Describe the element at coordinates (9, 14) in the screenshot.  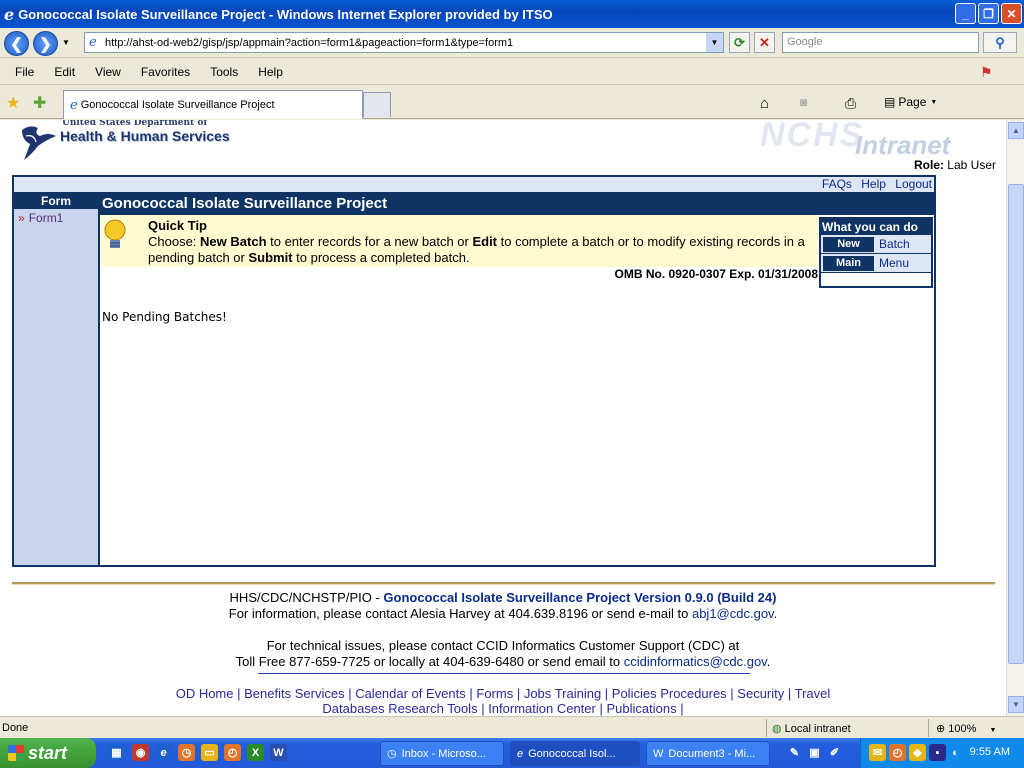
I see `ie-logo-icon: e` at that location.